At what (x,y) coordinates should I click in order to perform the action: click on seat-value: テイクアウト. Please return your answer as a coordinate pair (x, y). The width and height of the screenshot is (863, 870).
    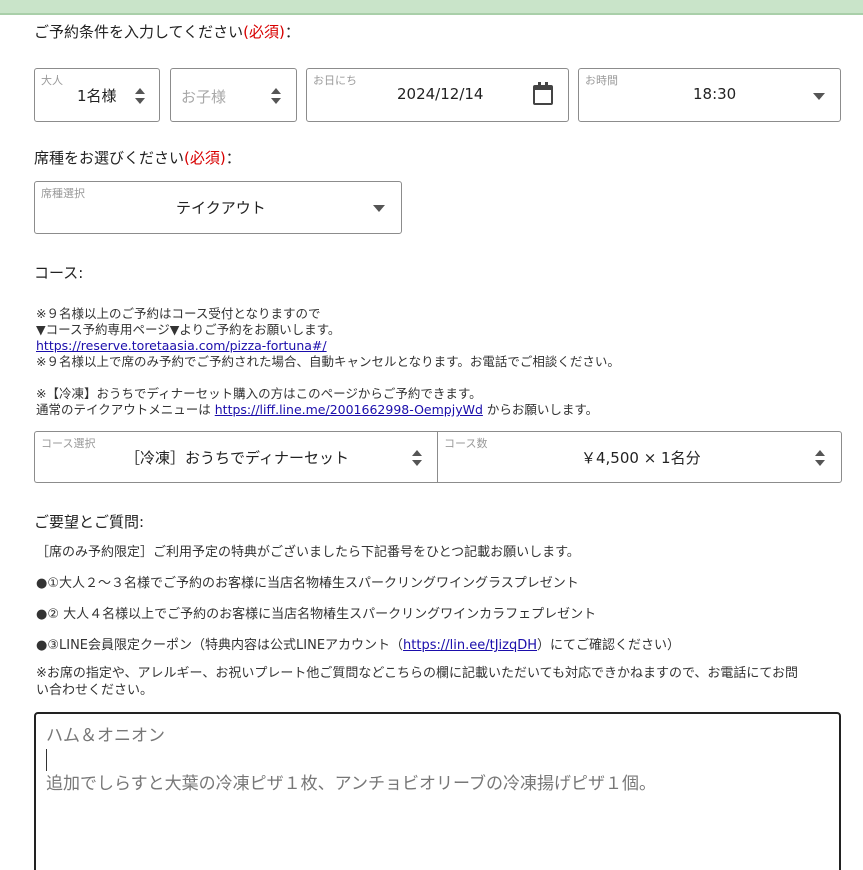
    Looking at the image, I should click on (221, 208).